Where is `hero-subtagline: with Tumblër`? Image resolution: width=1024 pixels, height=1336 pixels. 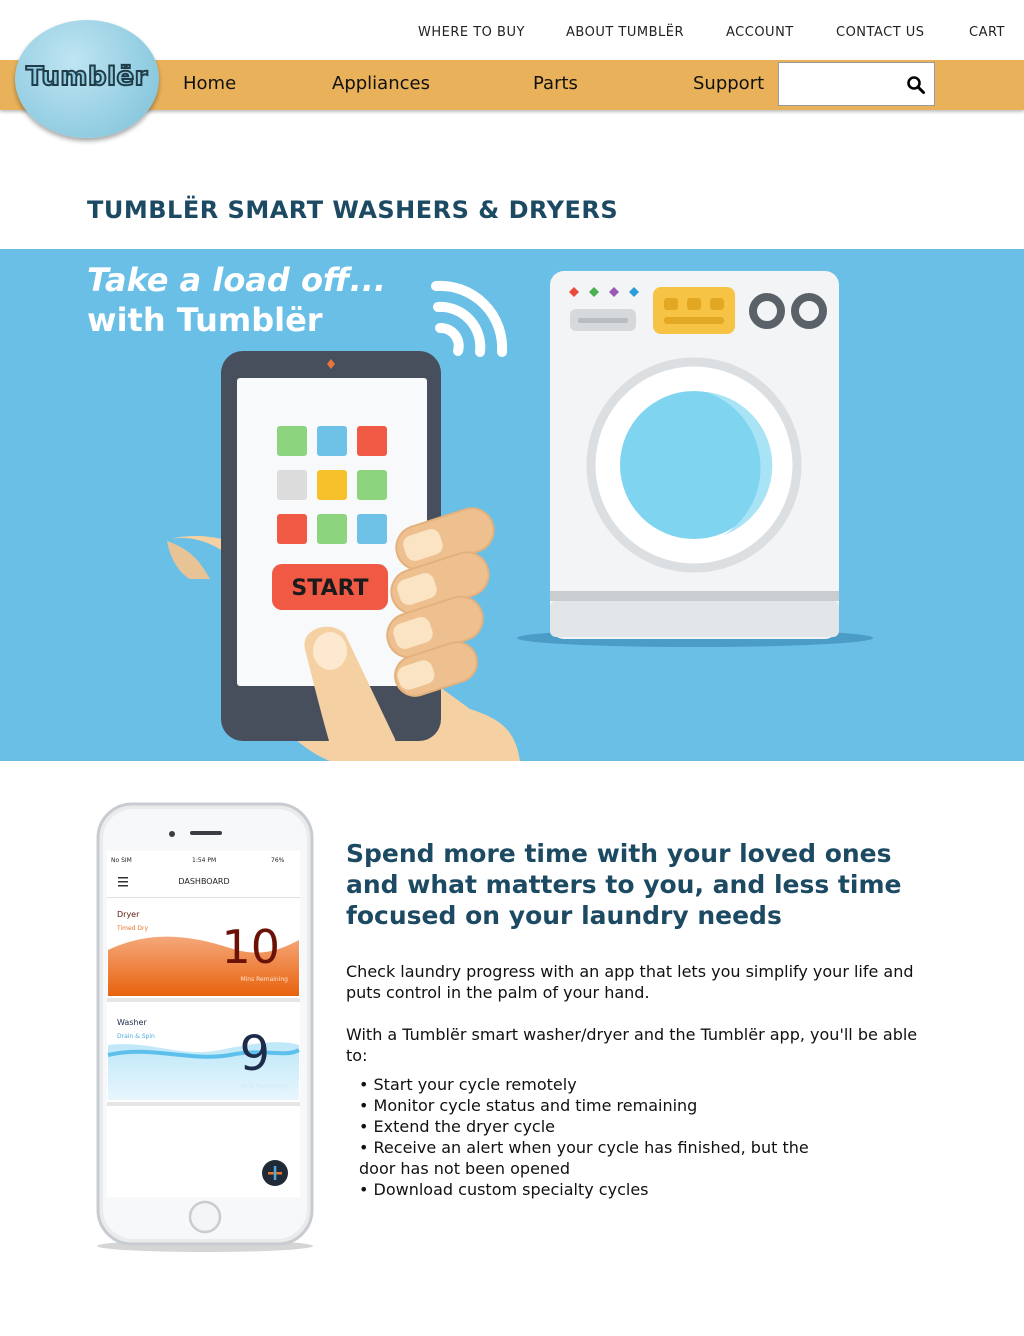
hero-subtagline: with Tumblër is located at coordinates (205, 320).